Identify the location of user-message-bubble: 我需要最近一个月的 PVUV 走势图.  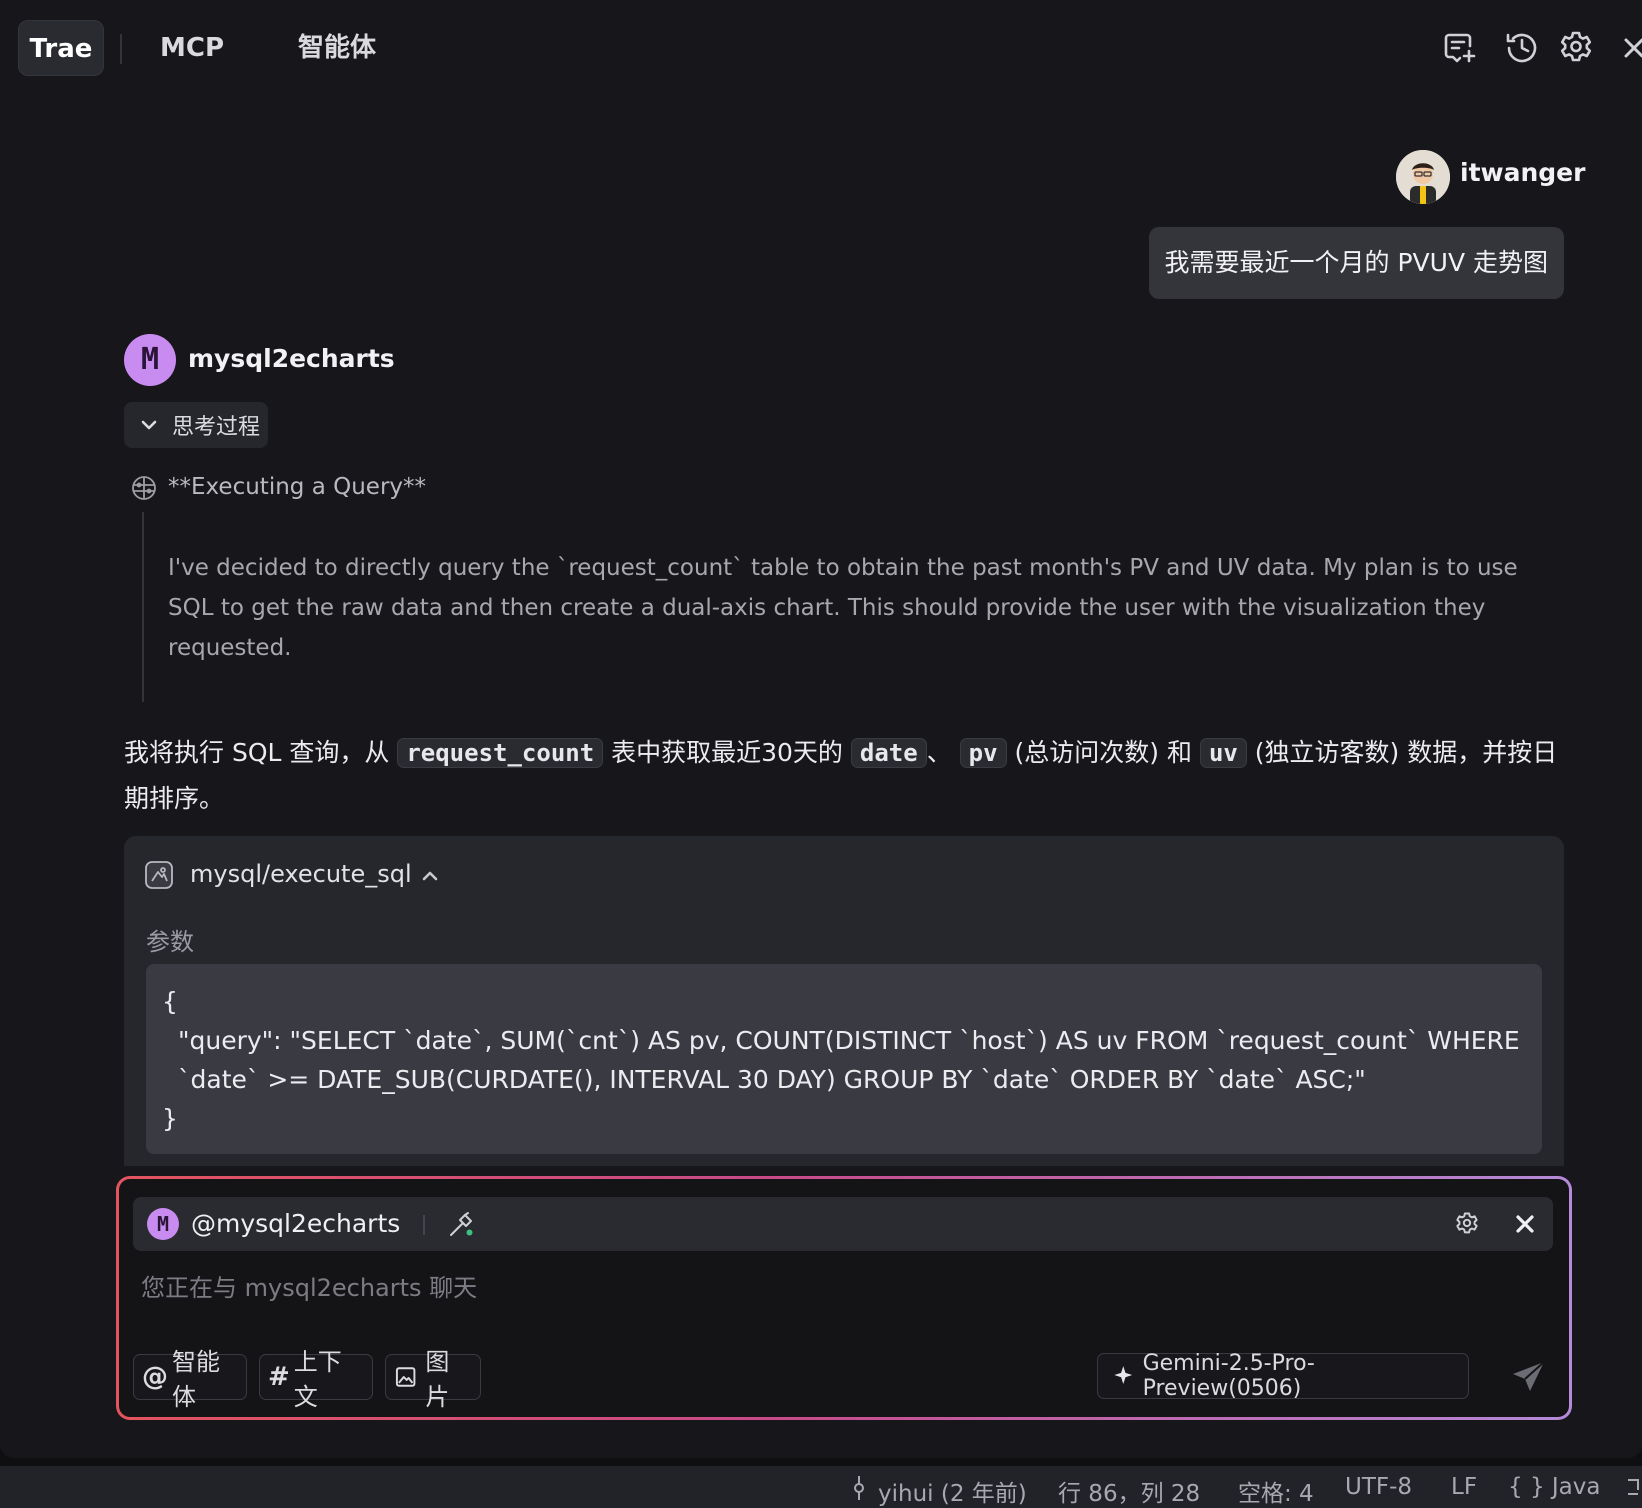
(1356, 263).